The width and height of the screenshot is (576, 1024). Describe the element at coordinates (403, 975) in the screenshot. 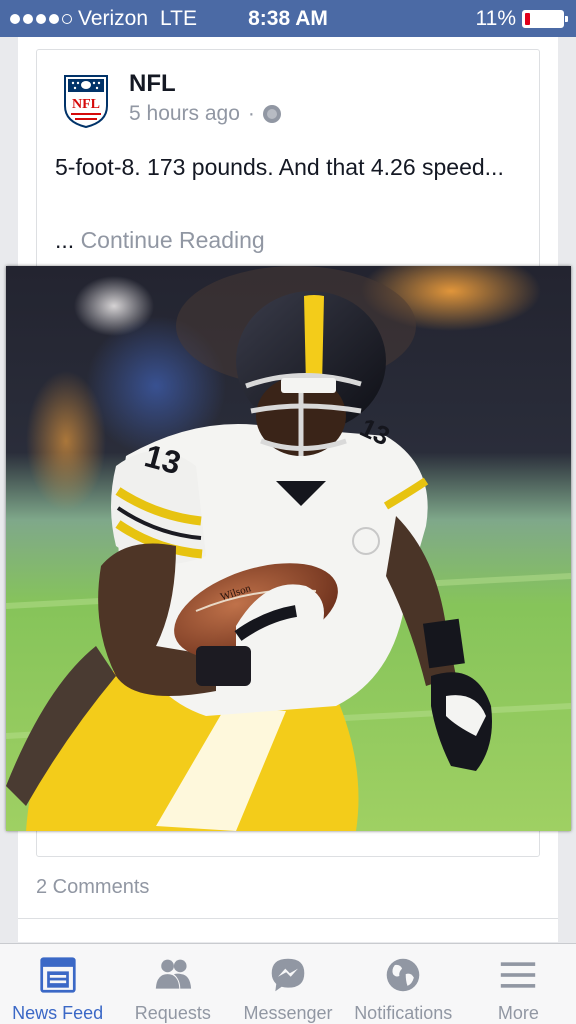

I see `globe-icon` at that location.